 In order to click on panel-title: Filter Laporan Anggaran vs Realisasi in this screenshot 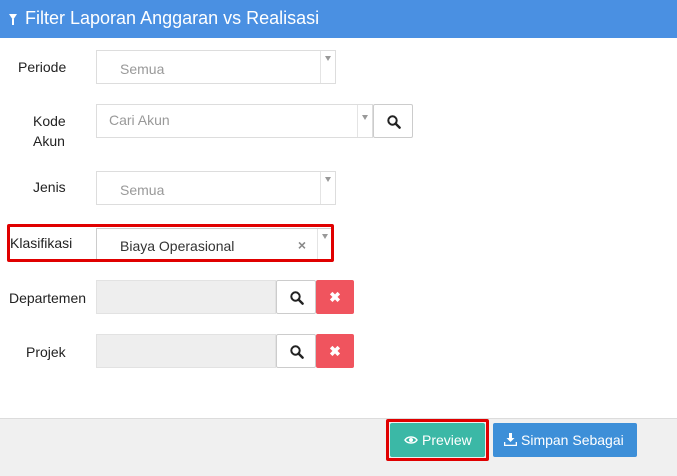, I will do `click(172, 18)`.